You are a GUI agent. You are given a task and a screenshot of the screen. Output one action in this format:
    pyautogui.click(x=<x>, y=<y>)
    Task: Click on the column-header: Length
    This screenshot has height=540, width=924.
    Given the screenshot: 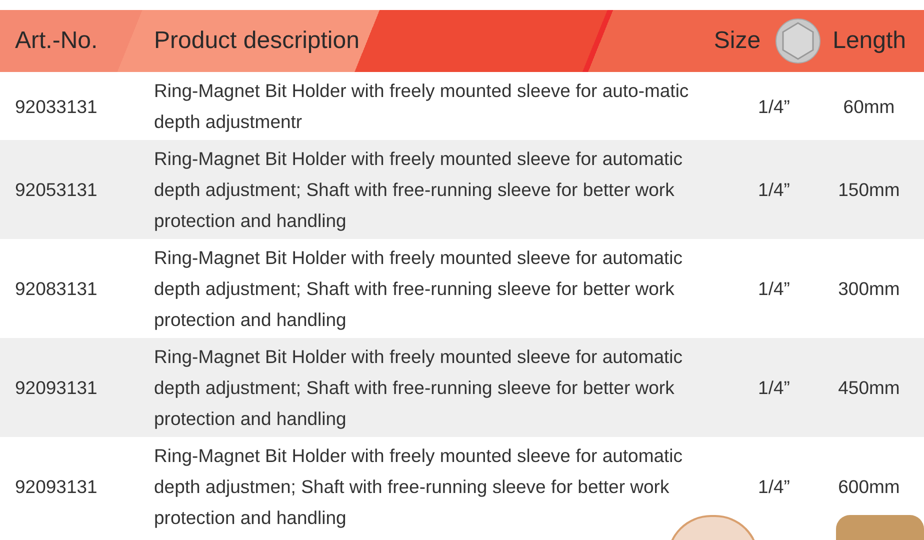 What is the action you would take?
    pyautogui.click(x=869, y=41)
    